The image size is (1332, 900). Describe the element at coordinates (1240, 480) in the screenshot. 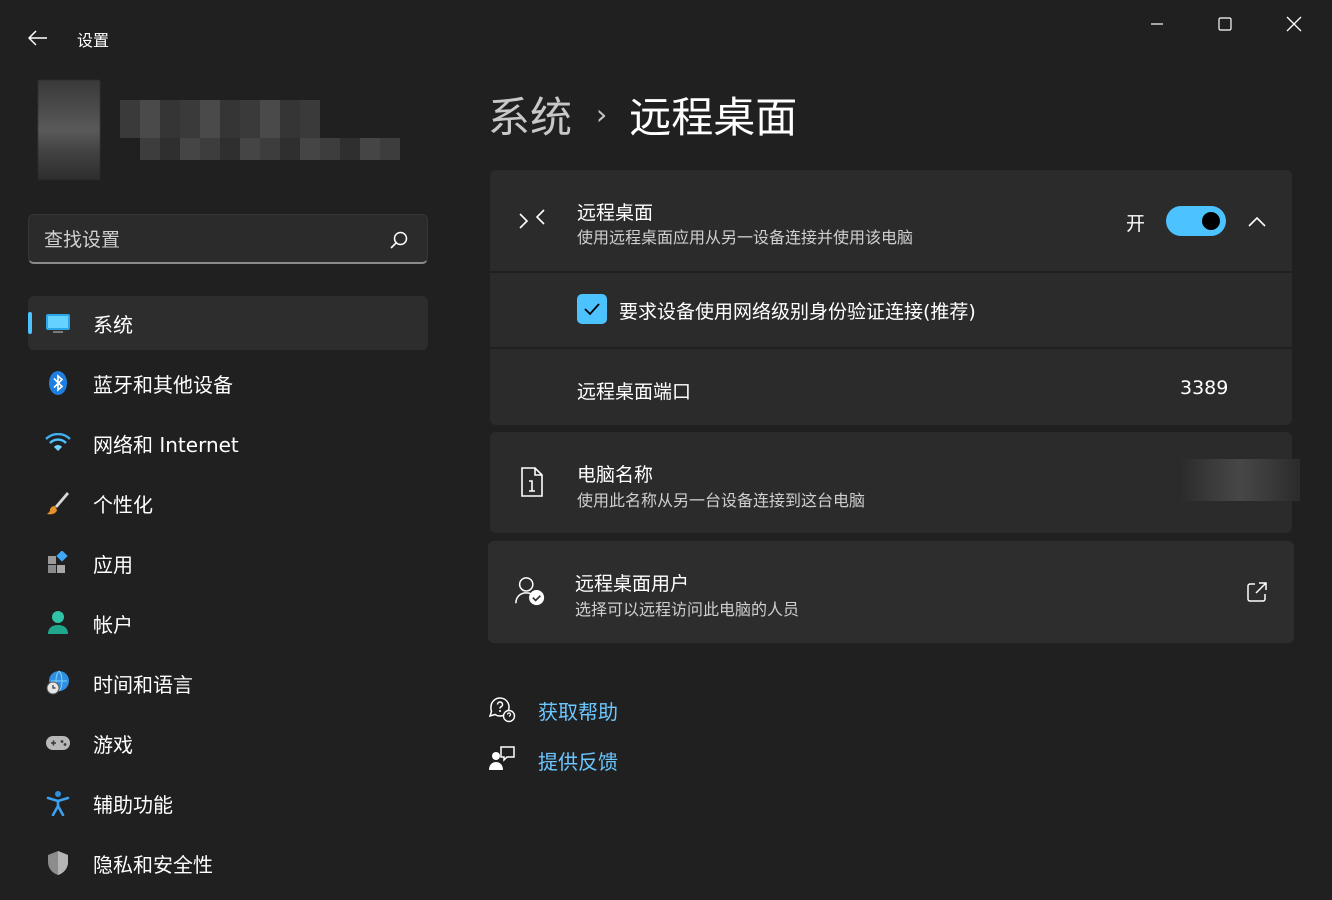

I see `pc-name-value-redacted` at that location.